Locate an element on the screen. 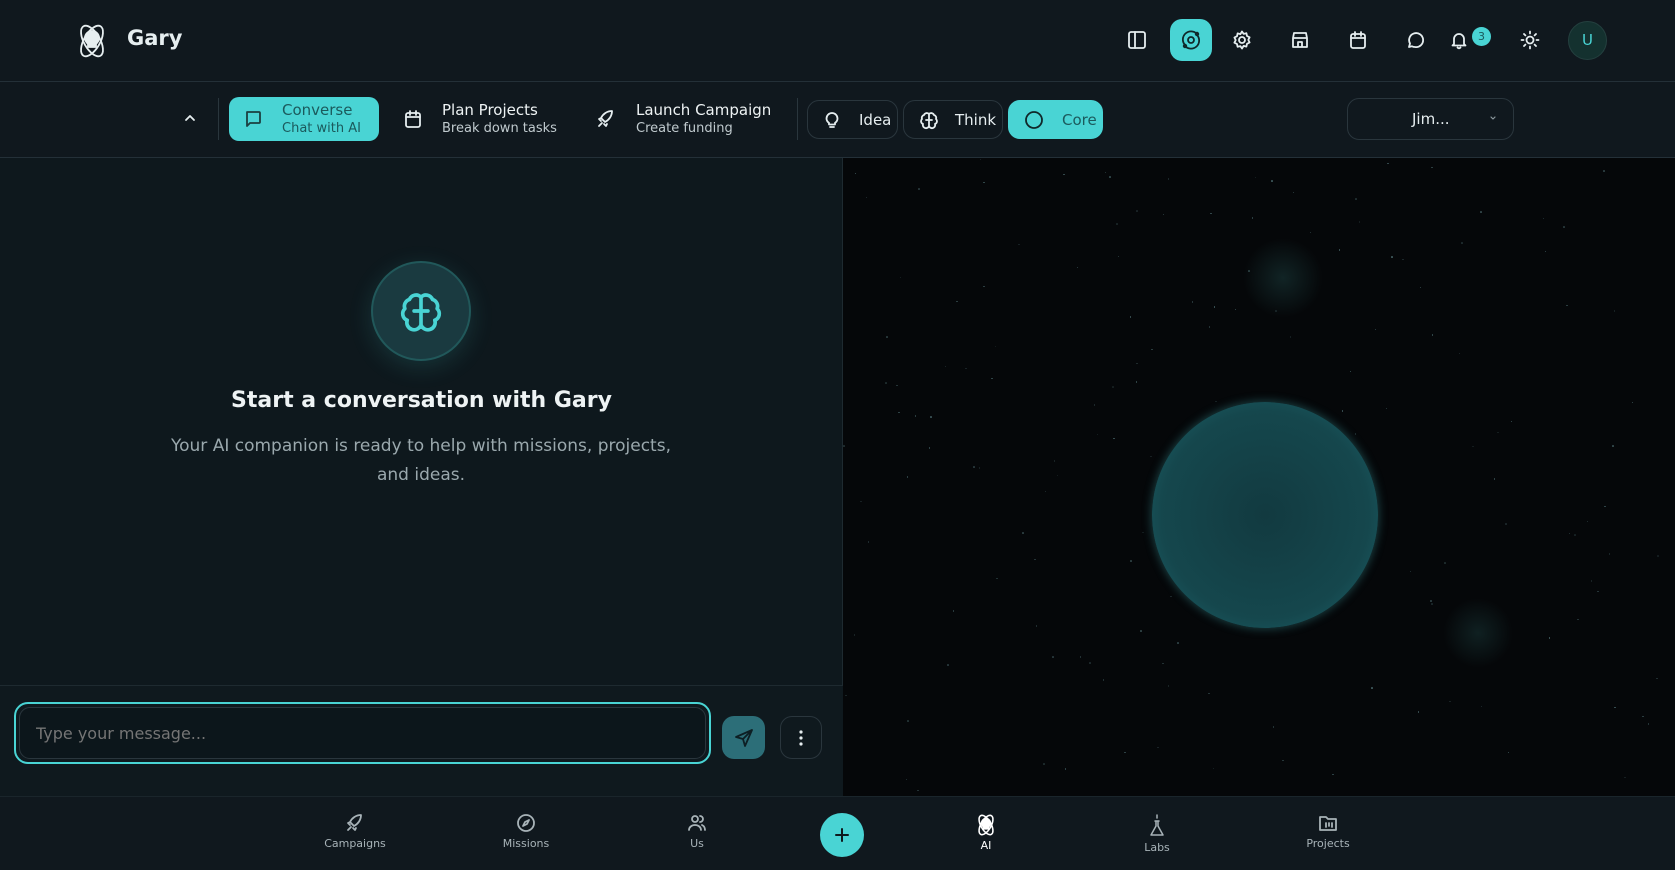 The height and width of the screenshot is (870, 1675). flask-icon is located at coordinates (1157, 825).